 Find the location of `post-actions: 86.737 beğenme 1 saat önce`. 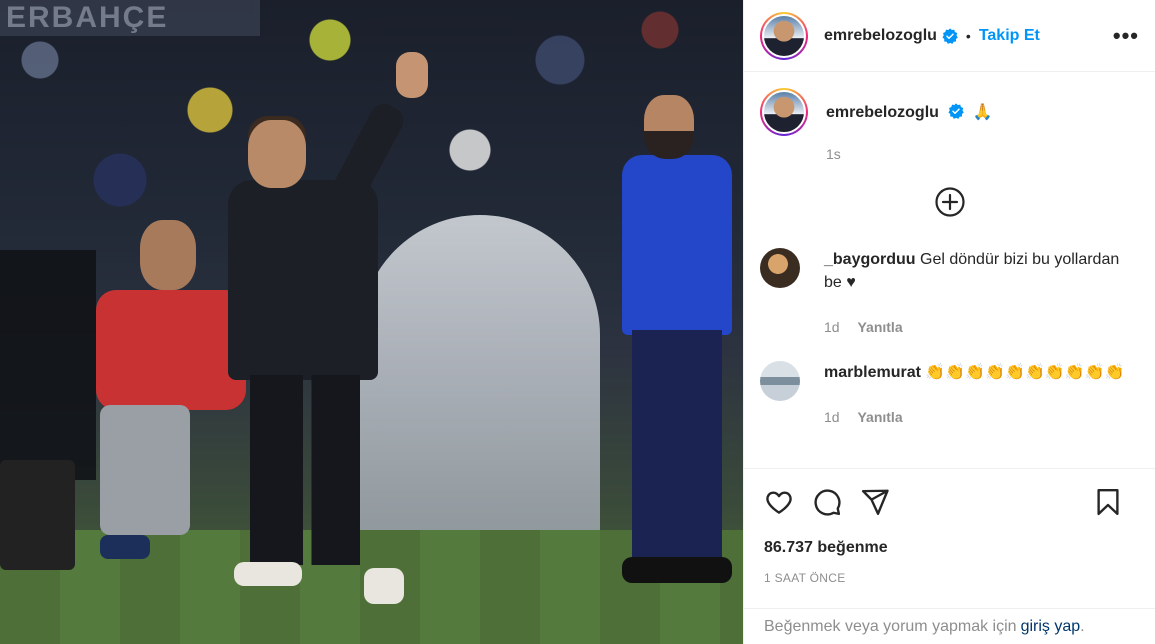

post-actions: 86.737 beğenme 1 saat önce is located at coordinates (949, 538).